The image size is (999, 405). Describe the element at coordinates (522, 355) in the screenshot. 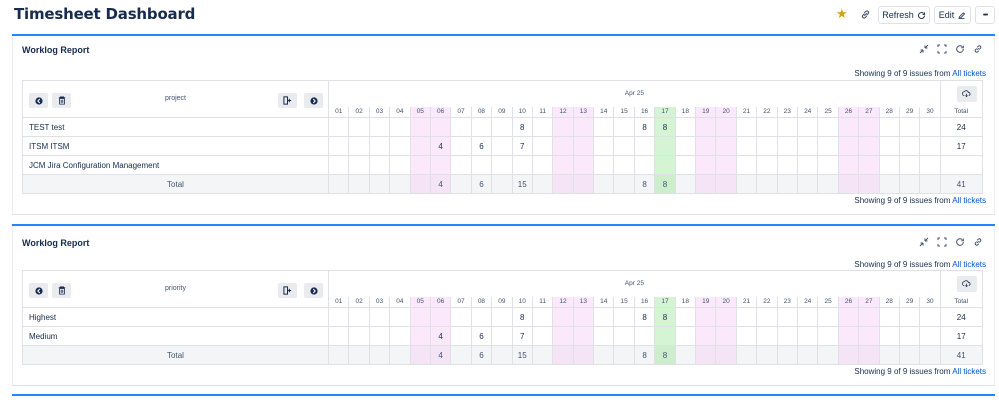

I see `total-cell: 15` at that location.